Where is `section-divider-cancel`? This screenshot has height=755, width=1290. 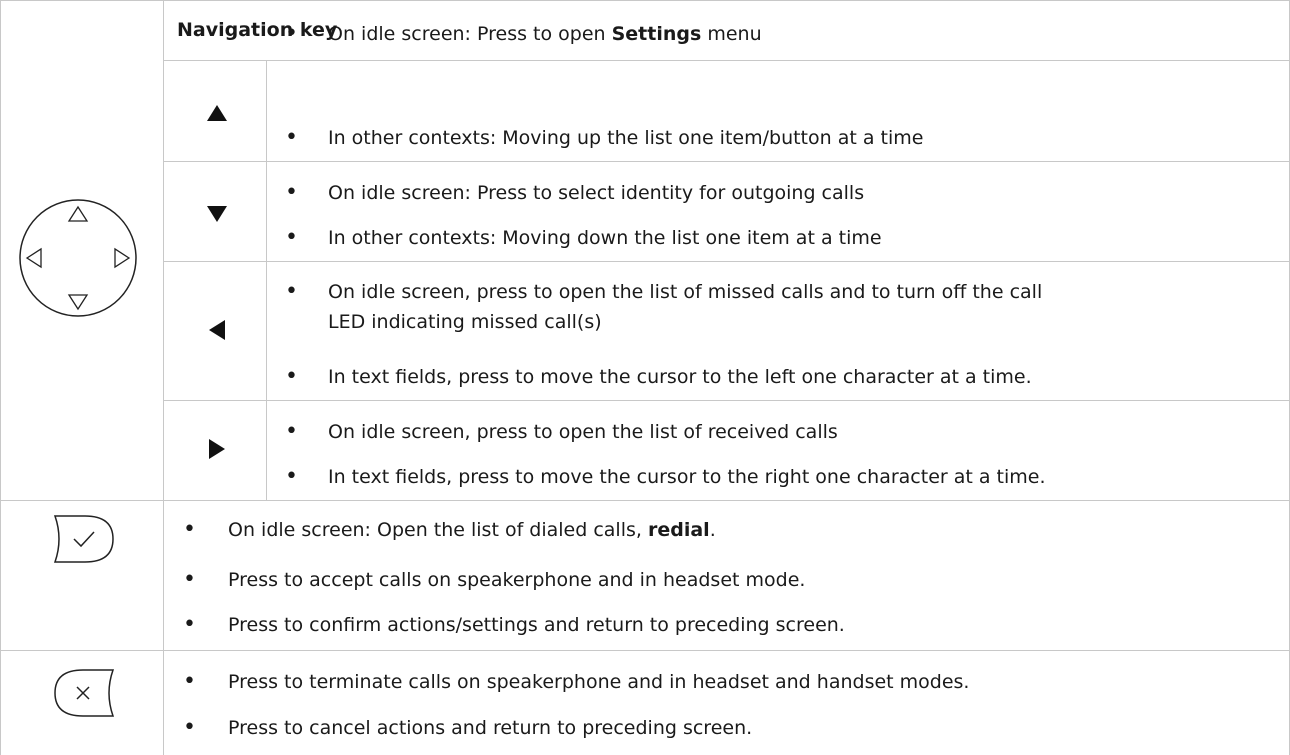
section-divider-cancel is located at coordinates (645, 650).